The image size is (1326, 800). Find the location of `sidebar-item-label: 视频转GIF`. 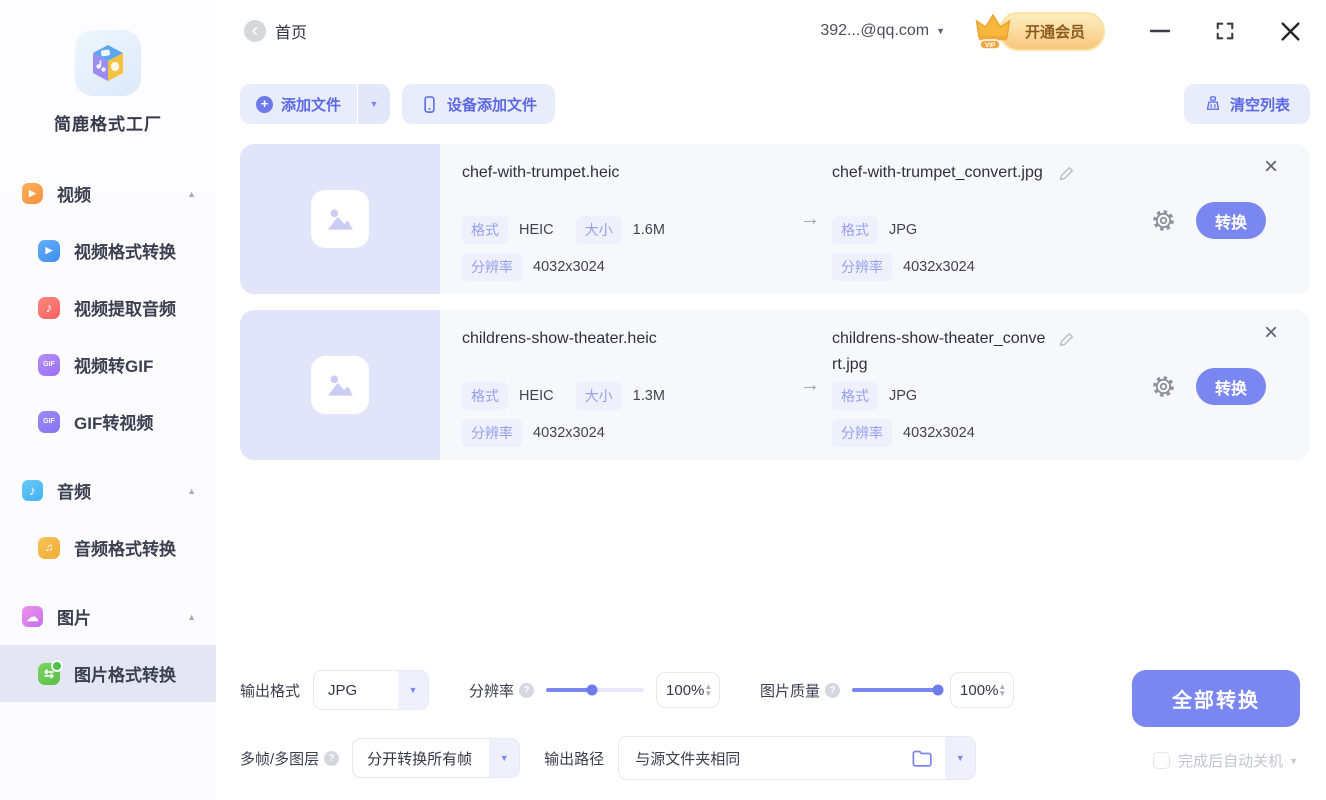

sidebar-item-label: 视频转GIF is located at coordinates (114, 366).